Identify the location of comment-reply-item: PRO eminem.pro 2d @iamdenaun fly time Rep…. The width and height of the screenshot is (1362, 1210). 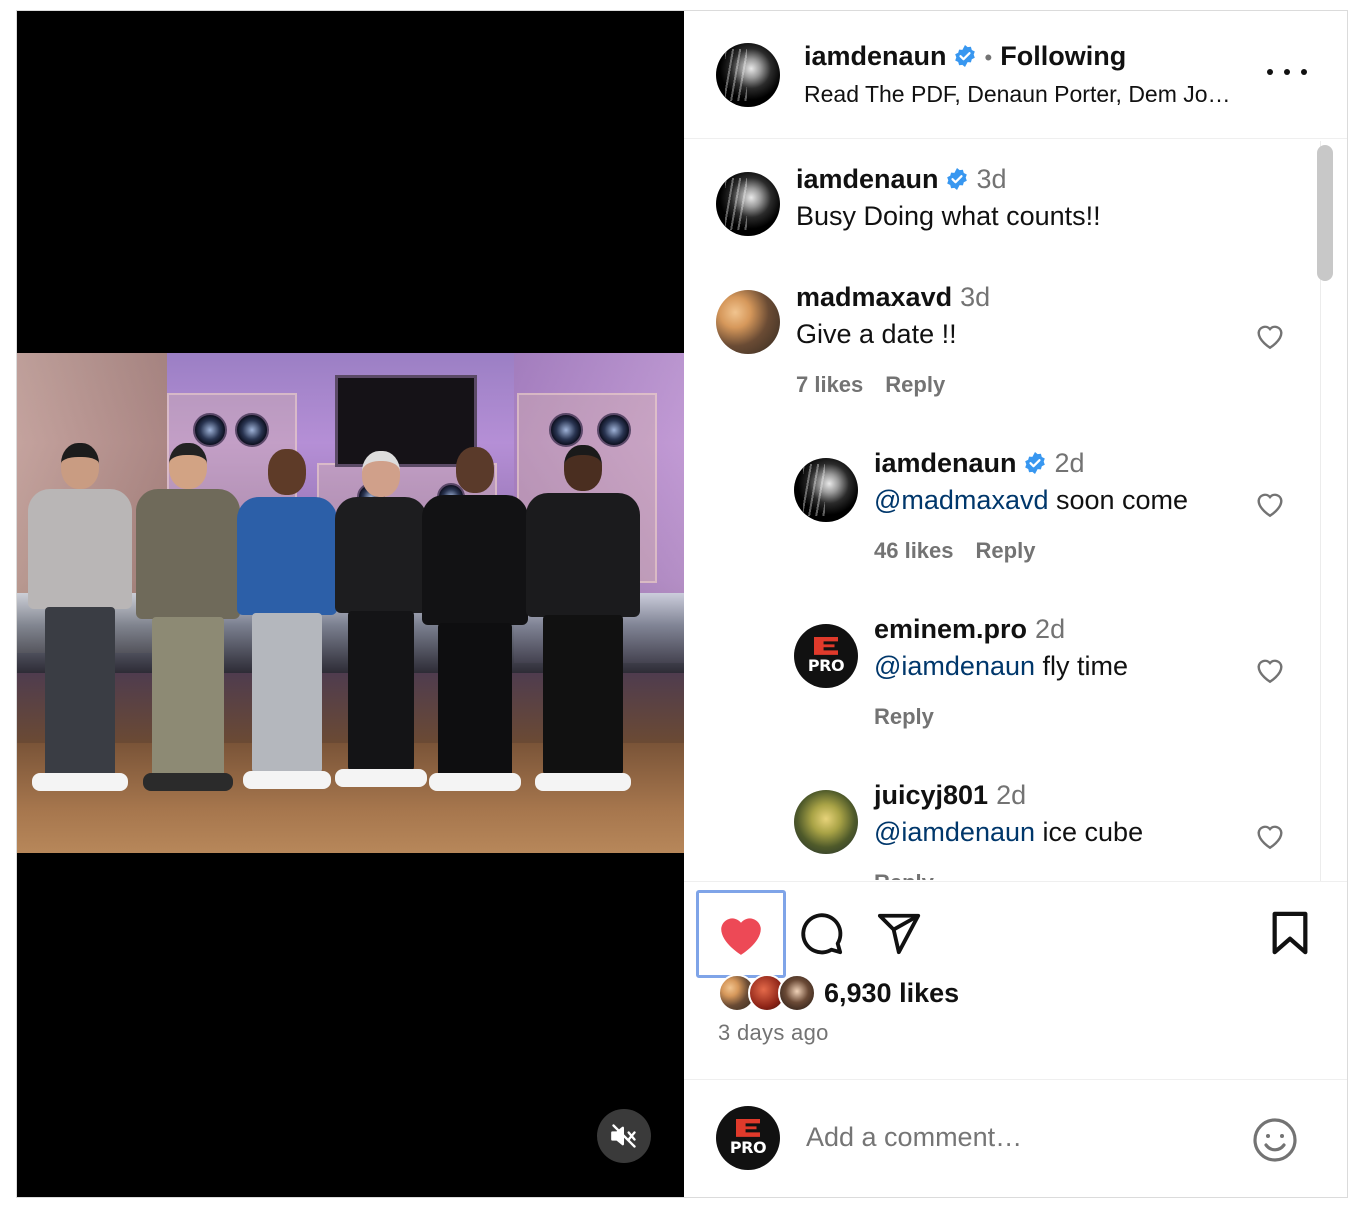
(1055, 679).